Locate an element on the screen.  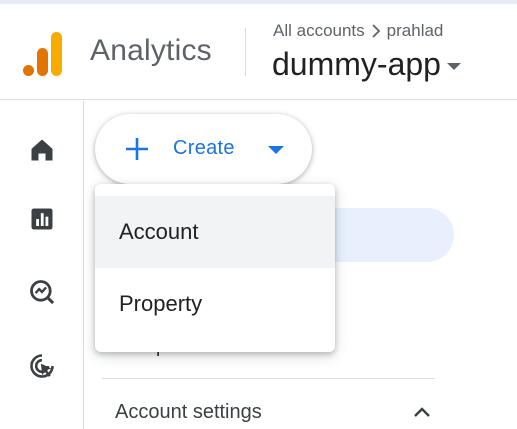
reports-icon is located at coordinates (42, 219).